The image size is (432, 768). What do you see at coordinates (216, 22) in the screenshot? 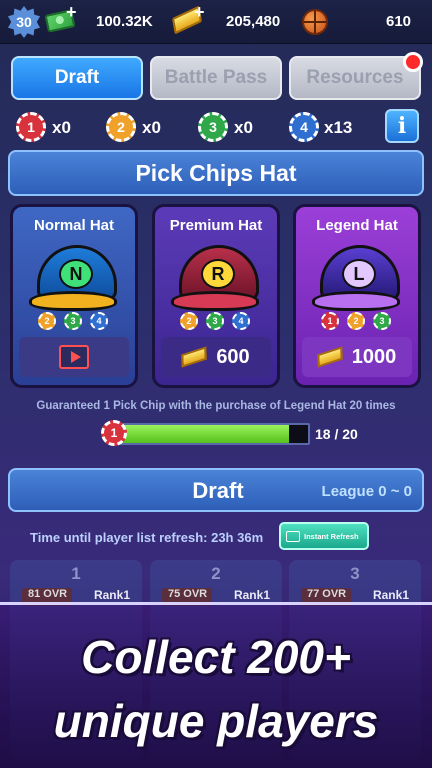
I see `top-resource-bar: 30 + 100.32K + 205,480 610` at bounding box center [216, 22].